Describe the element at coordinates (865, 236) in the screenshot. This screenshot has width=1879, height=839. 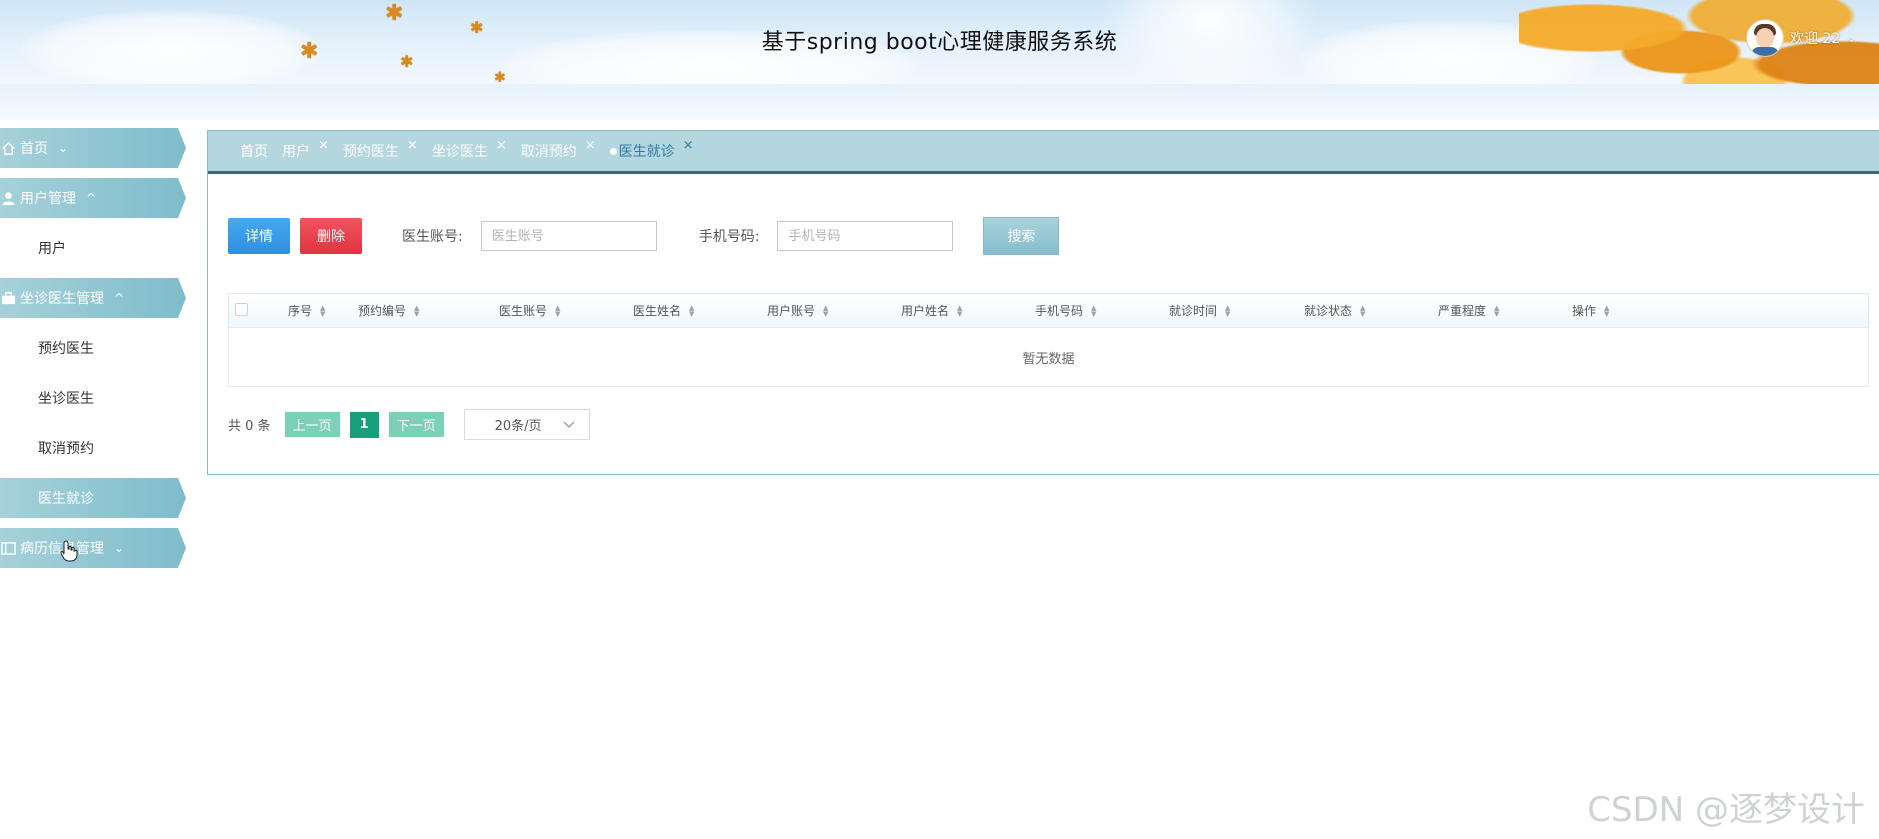
I see `phone-input` at that location.